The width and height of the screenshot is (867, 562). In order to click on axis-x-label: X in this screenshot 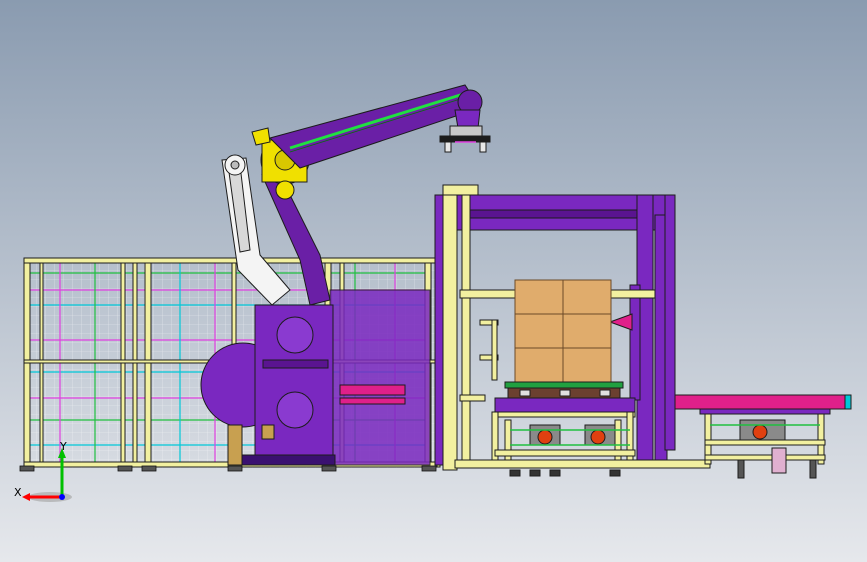, I will do `click(18, 492)`.